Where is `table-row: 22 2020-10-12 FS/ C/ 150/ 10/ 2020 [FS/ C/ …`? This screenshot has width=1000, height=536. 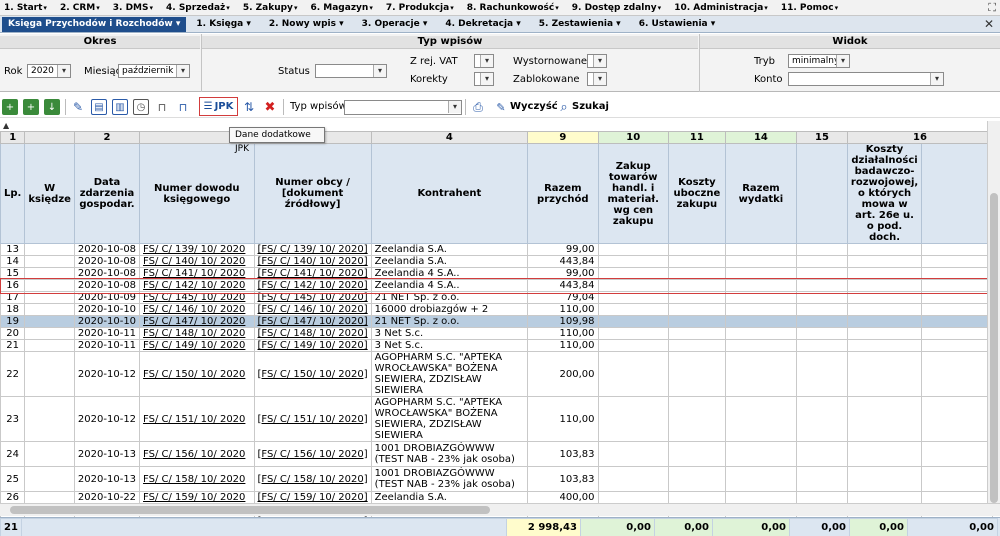 table-row: 22 2020-10-12 FS/ C/ 150/ 10/ 2020 [FS/ C/ … is located at coordinates (500, 374).